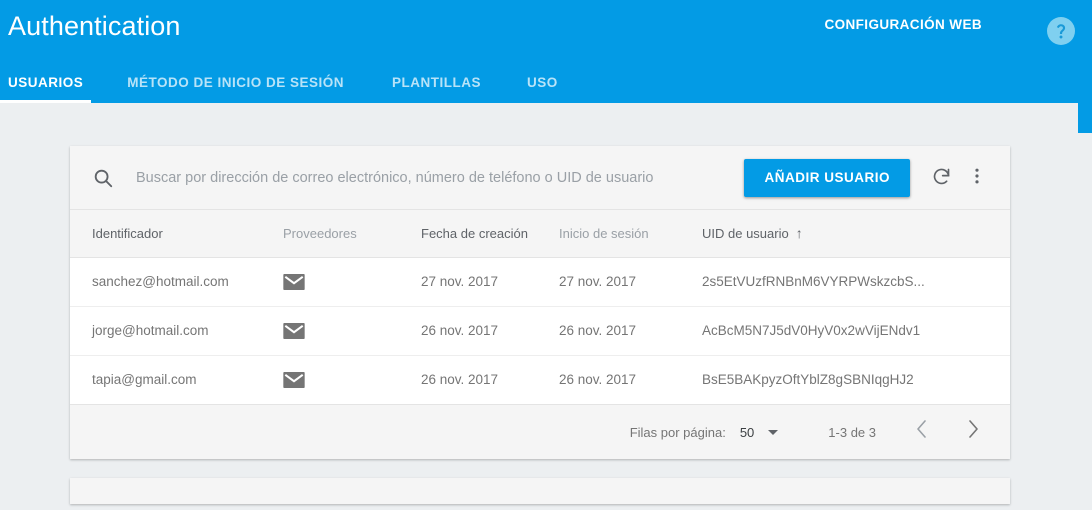 The width and height of the screenshot is (1092, 510). What do you see at coordinates (598, 281) in the screenshot?
I see `cell-signed-in: 27 nov. 2017` at bounding box center [598, 281].